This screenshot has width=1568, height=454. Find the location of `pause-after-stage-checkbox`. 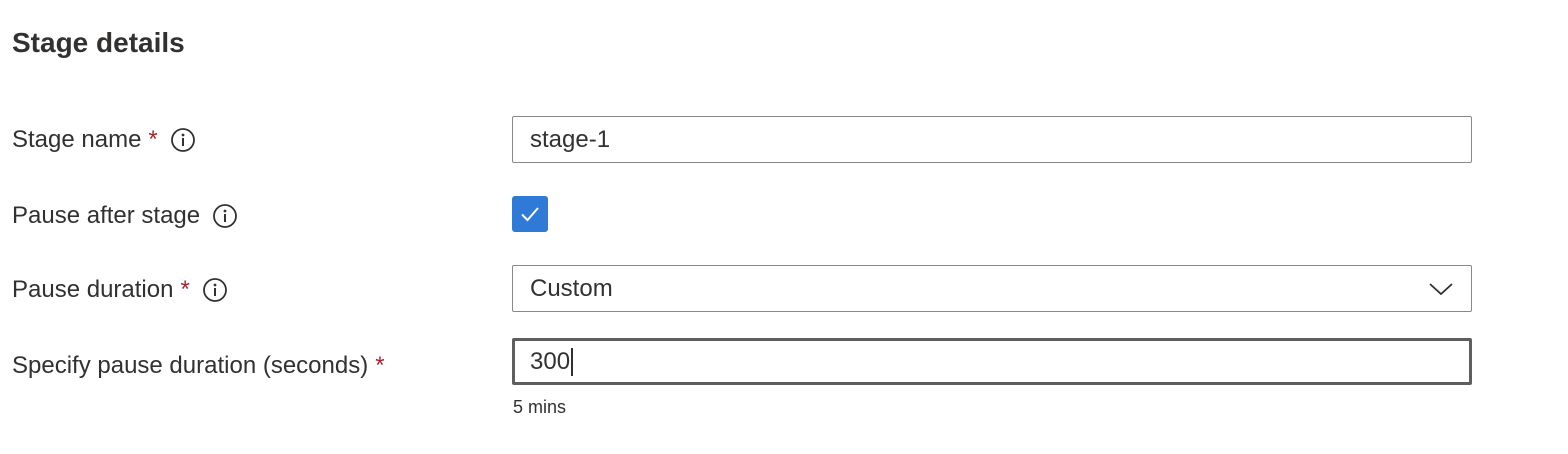

pause-after-stage-checkbox is located at coordinates (530, 214).